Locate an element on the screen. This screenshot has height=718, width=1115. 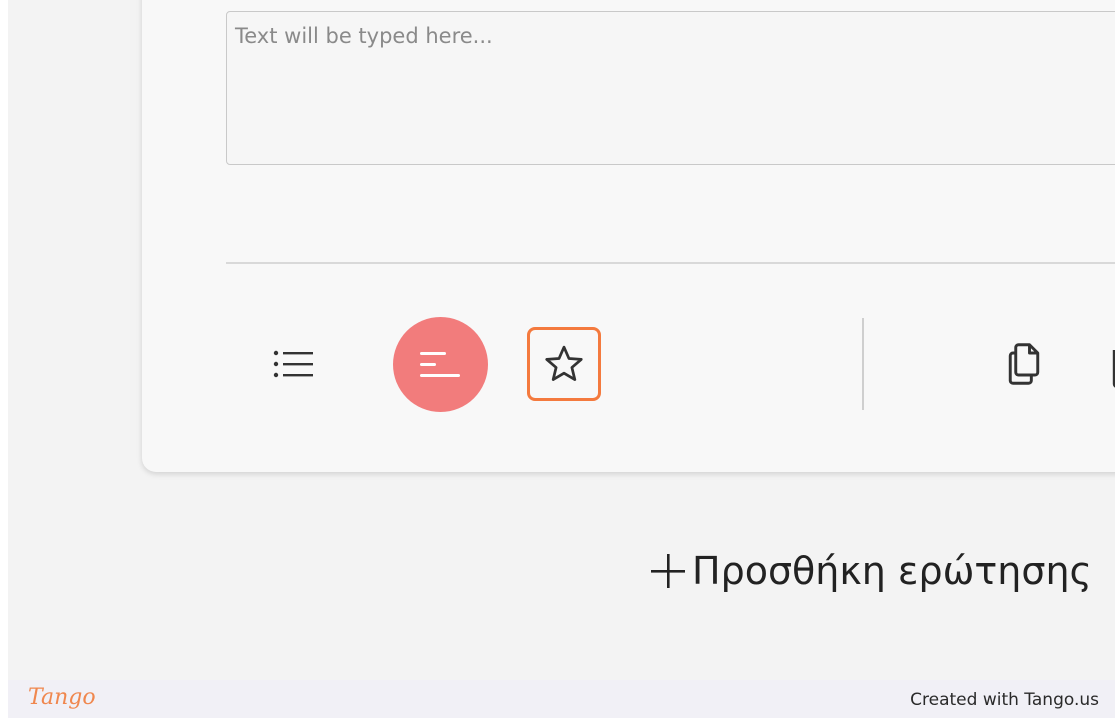
plus-icon is located at coordinates (668, 571).